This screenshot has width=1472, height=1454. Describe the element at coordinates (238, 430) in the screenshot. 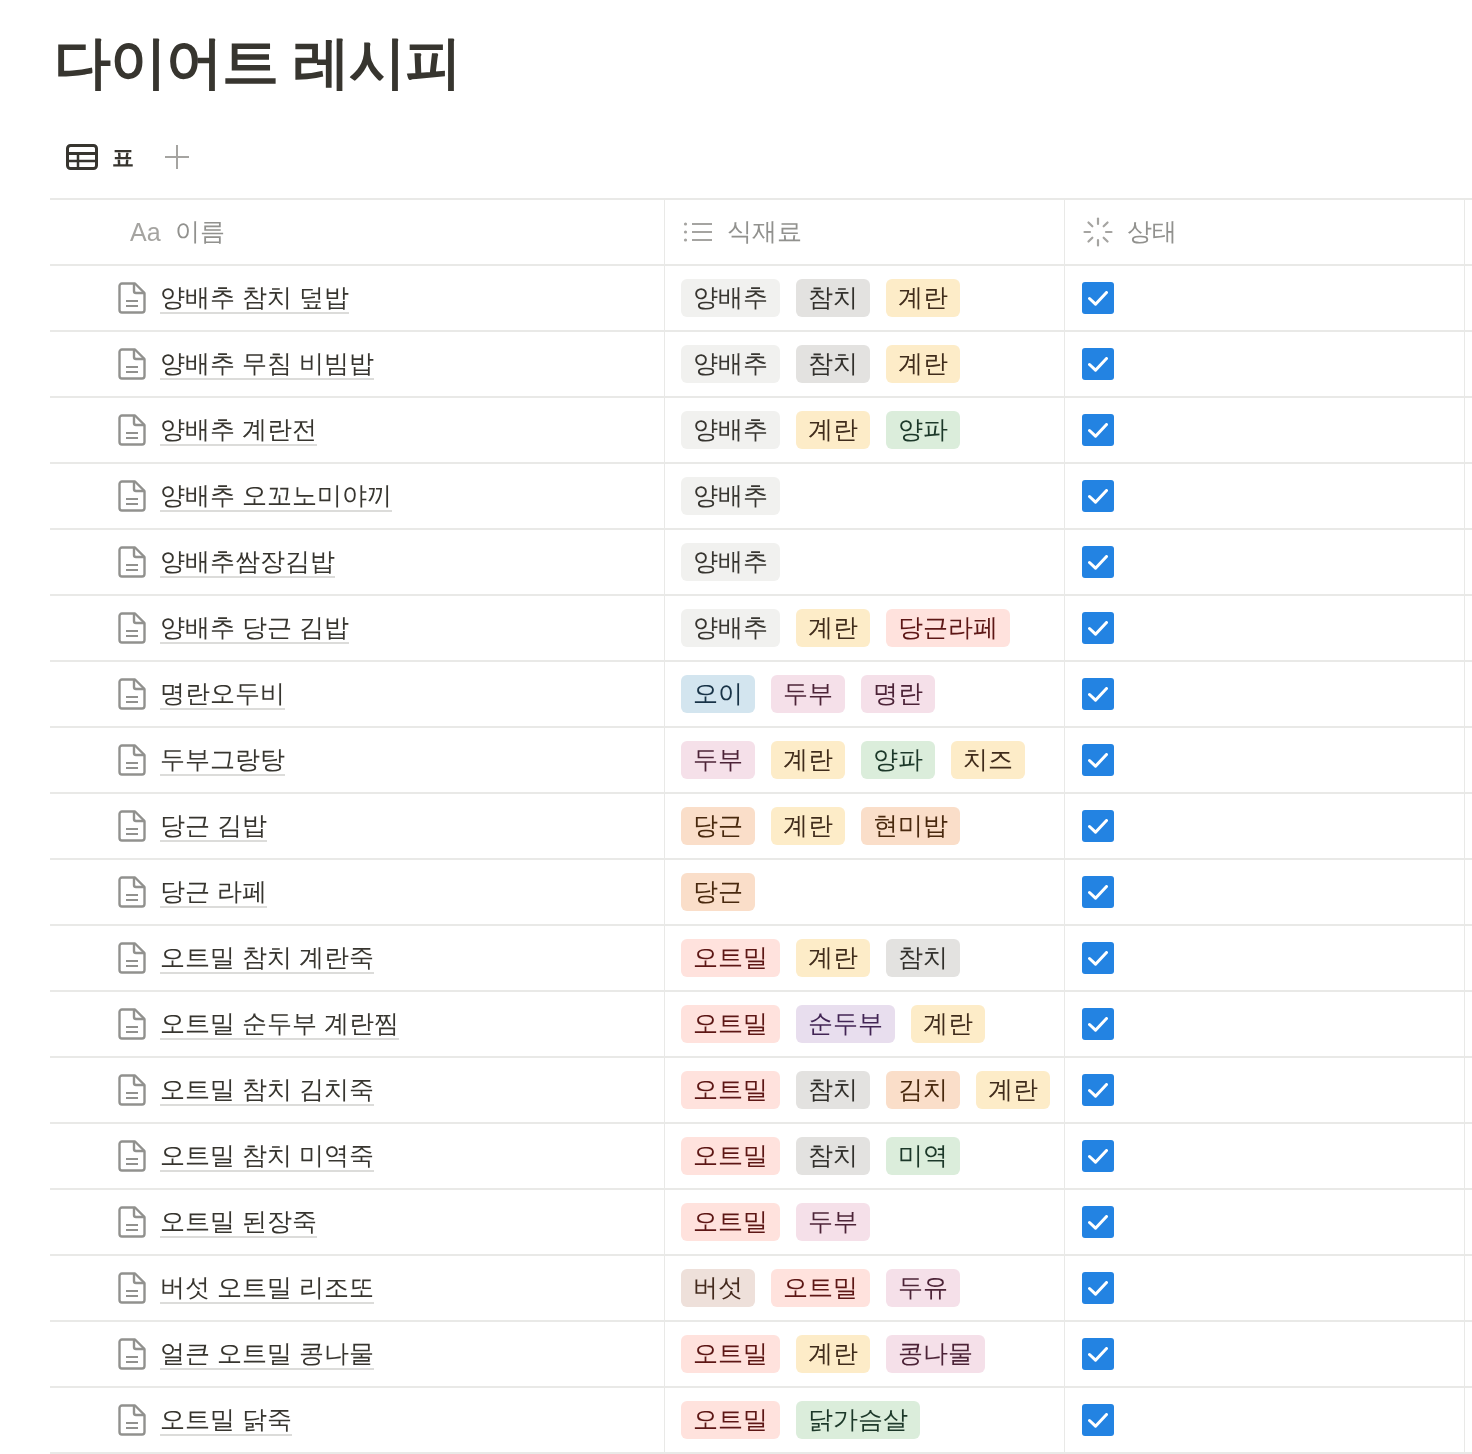

I see `recipe-link: 양배추 계란전` at that location.